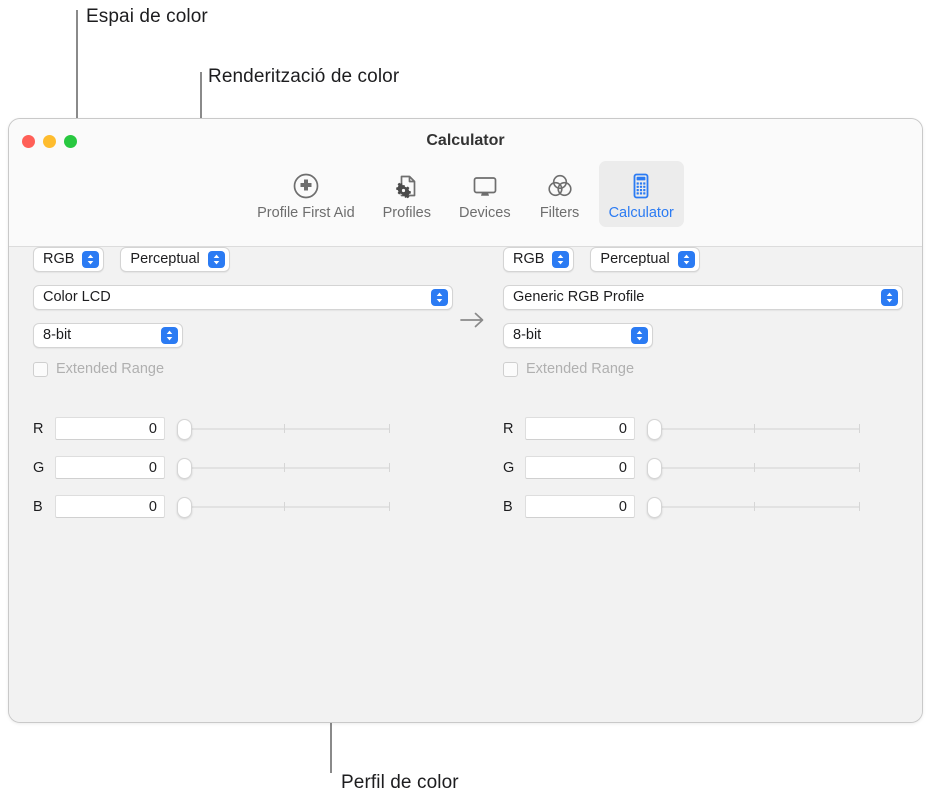  What do you see at coordinates (110, 369) in the screenshot?
I see `source-extended-range-label: Extended Range` at bounding box center [110, 369].